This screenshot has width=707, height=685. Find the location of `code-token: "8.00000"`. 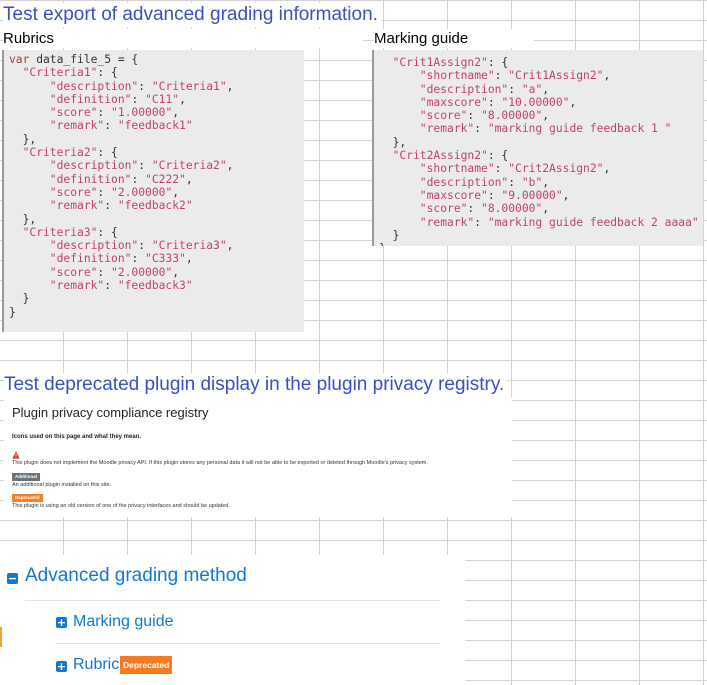

code-token: "8.00000" is located at coordinates (512, 116).